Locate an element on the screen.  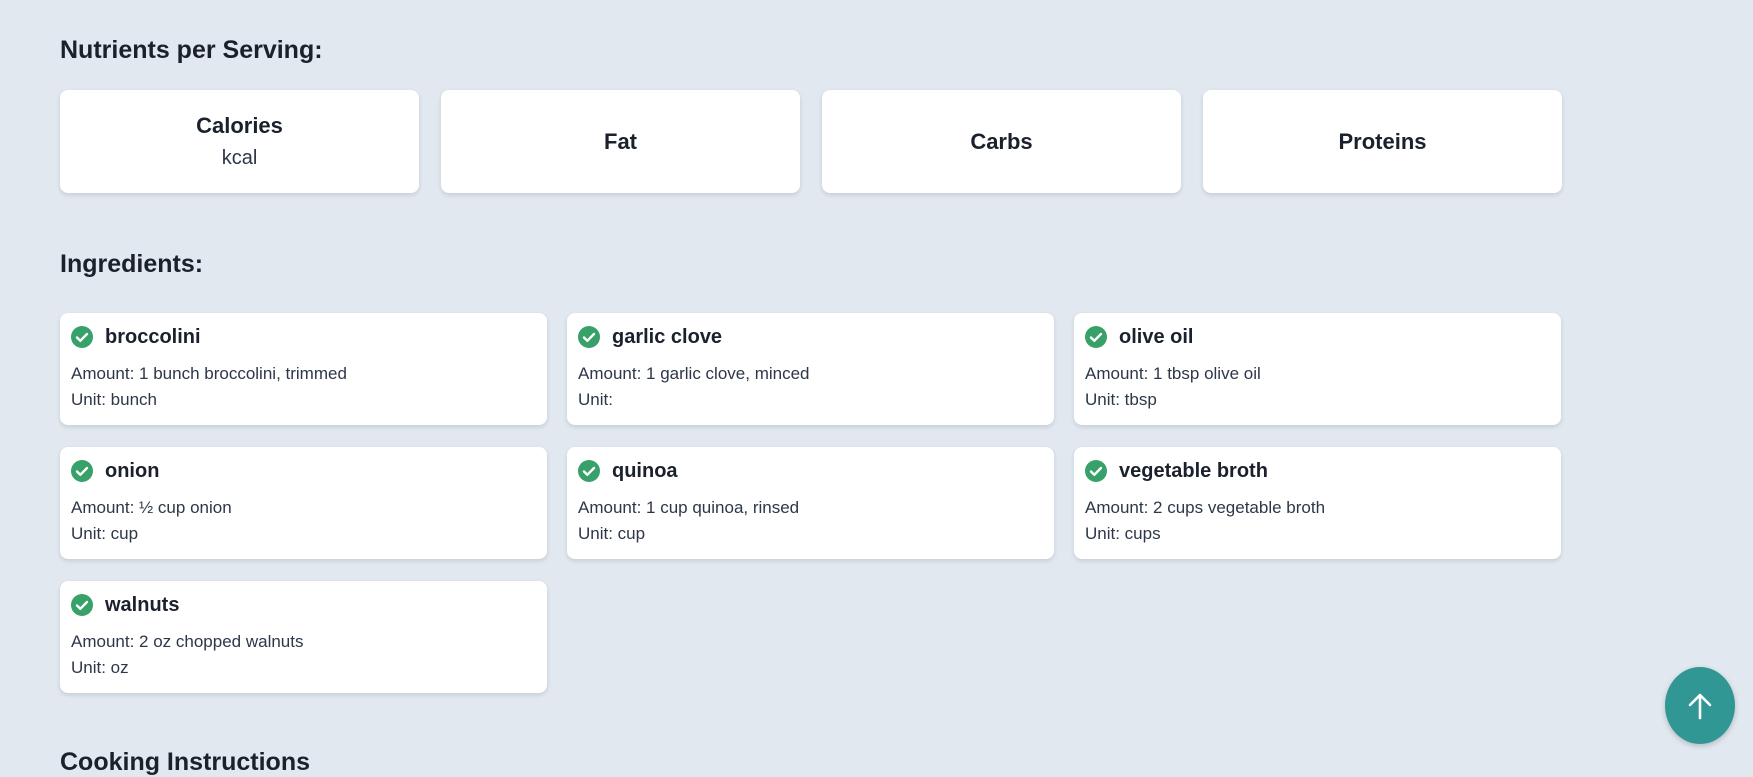
ingredient-unit: Unit: is located at coordinates (595, 399).